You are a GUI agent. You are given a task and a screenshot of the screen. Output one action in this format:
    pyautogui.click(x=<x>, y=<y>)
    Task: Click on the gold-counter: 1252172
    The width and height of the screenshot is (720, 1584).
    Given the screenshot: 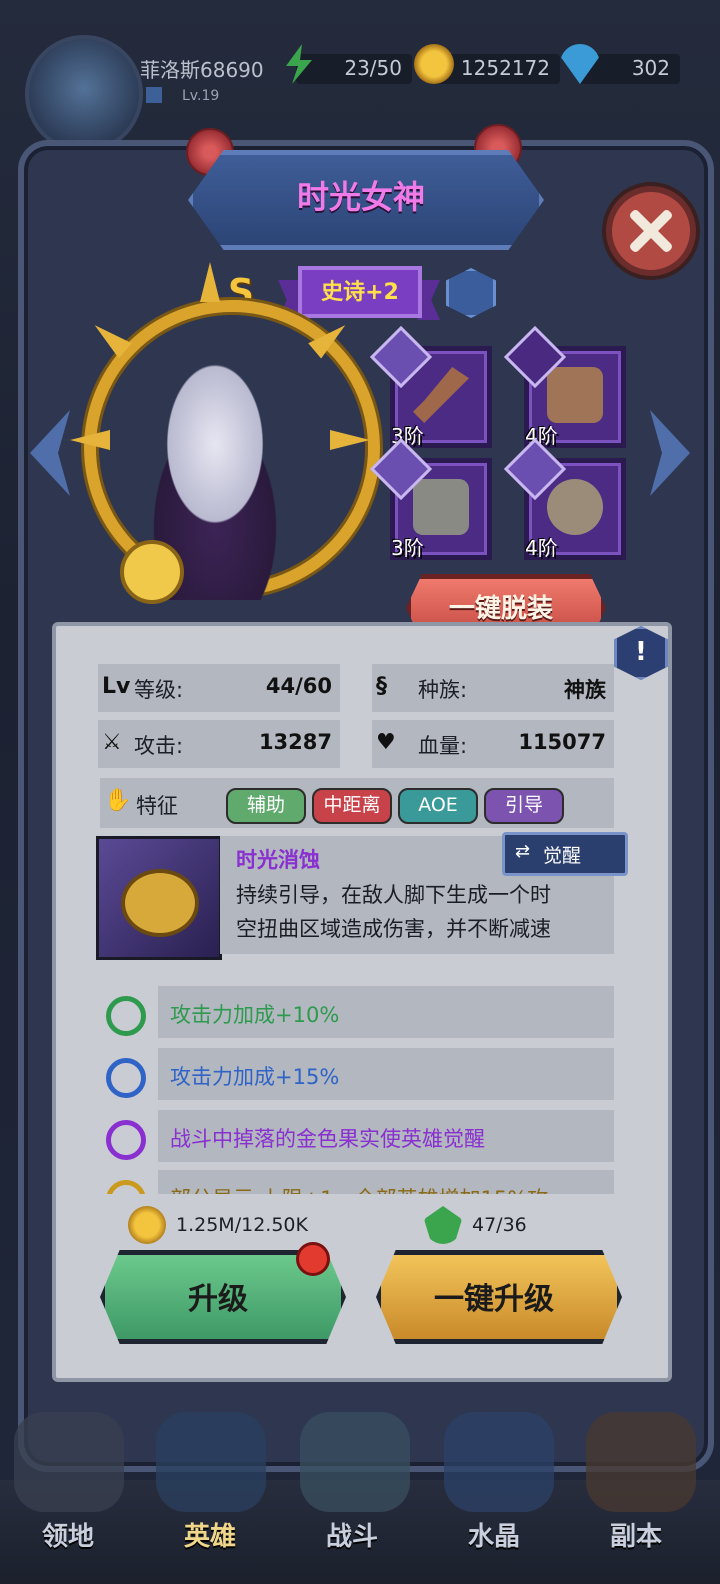 What is the action you would take?
    pyautogui.click(x=487, y=64)
    